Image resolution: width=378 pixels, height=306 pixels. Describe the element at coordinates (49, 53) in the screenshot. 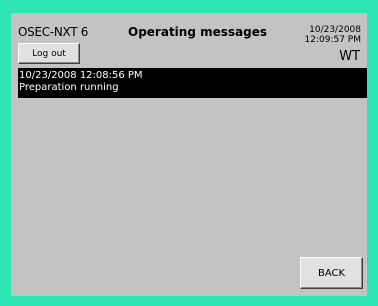

I see `logout-button: Log out` at that location.